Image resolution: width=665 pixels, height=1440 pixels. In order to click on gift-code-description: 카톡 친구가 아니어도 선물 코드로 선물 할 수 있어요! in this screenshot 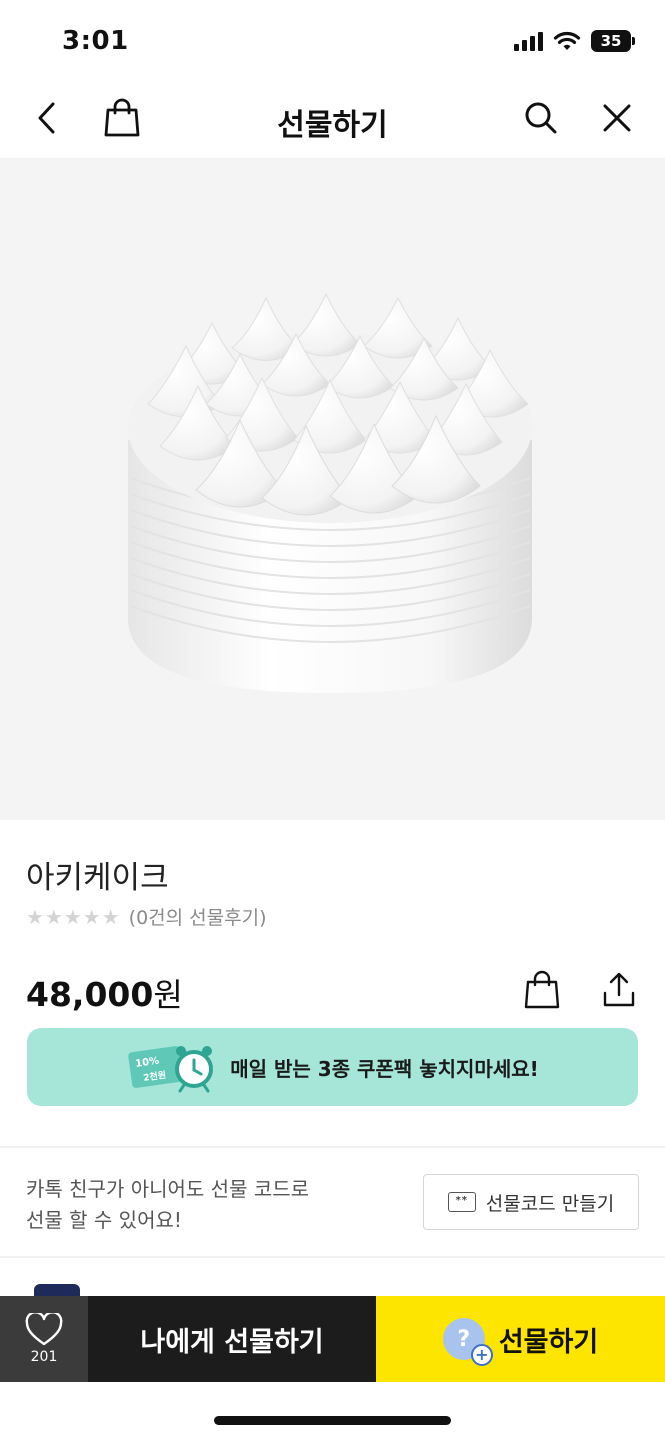, I will do `click(191, 1205)`.